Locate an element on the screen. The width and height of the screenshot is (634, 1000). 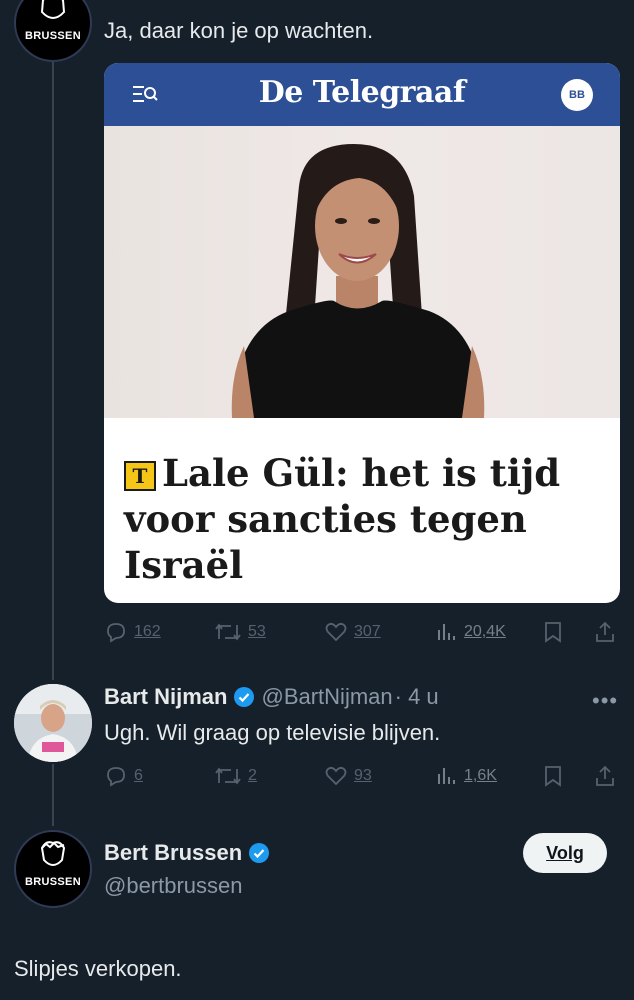
tweet-text-brussen-1: Ja, daar kon je op wachten. is located at coordinates (239, 30).